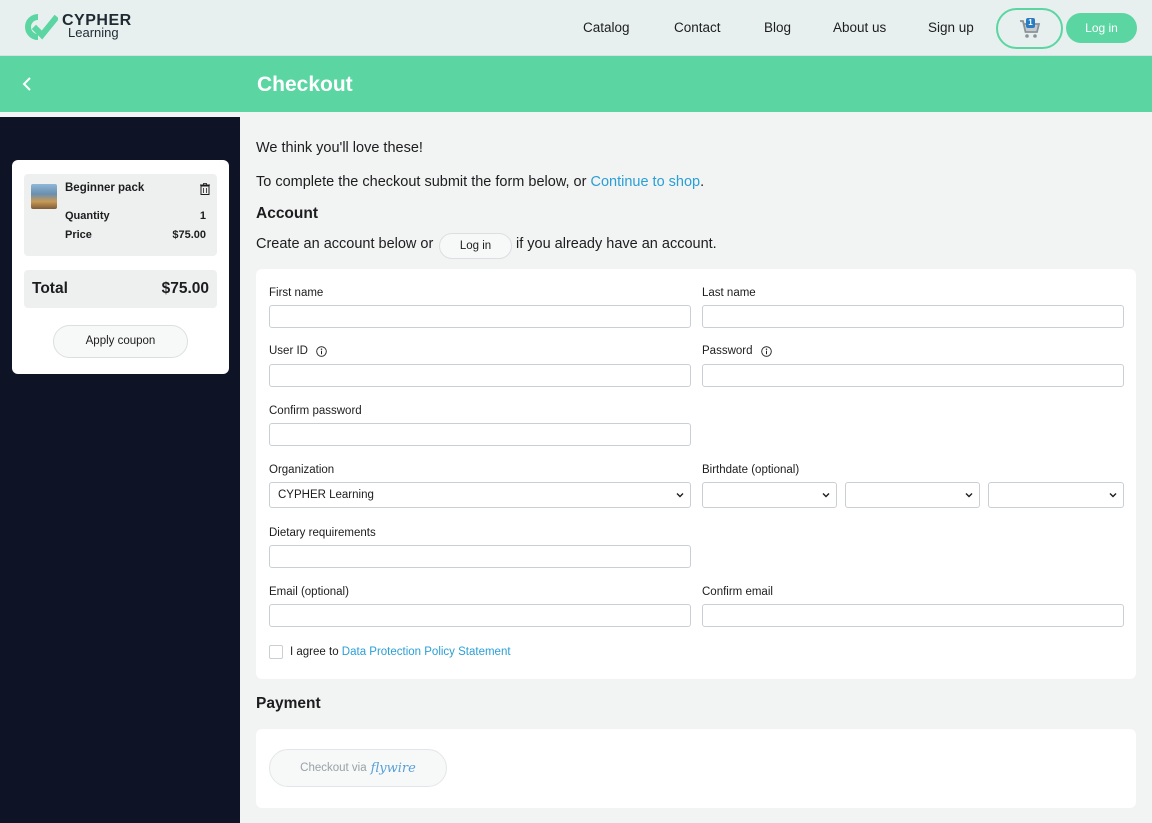 This screenshot has width=1152, height=823. I want to click on page-header: Checkout, so click(576, 84).